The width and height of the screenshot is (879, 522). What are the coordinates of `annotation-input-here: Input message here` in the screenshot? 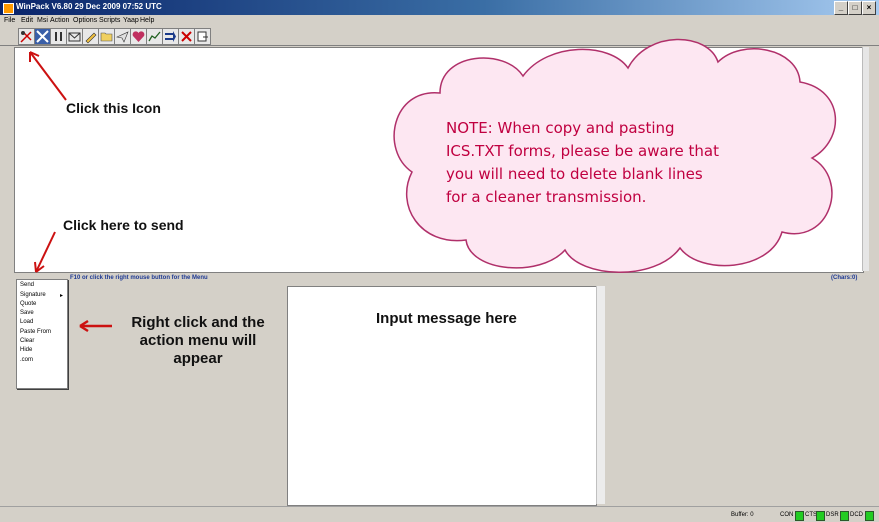 It's located at (446, 318).